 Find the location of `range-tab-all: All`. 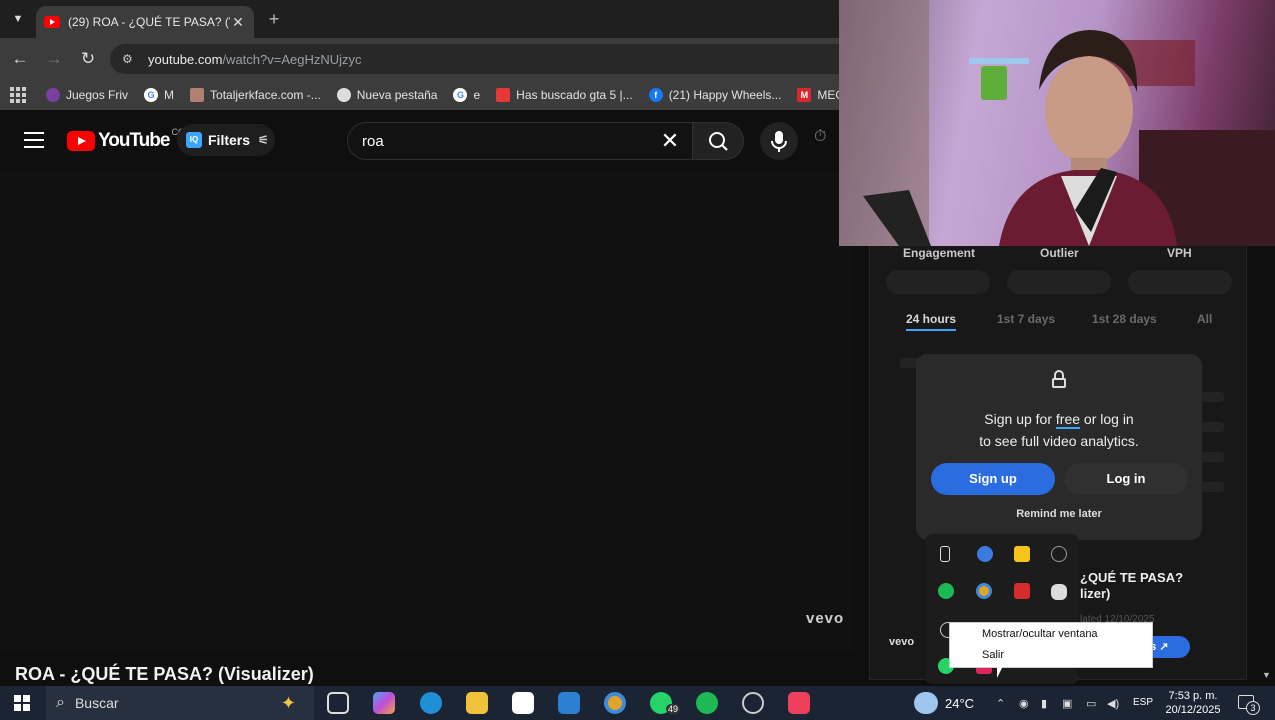

range-tab-all: All is located at coordinates (1204, 319).